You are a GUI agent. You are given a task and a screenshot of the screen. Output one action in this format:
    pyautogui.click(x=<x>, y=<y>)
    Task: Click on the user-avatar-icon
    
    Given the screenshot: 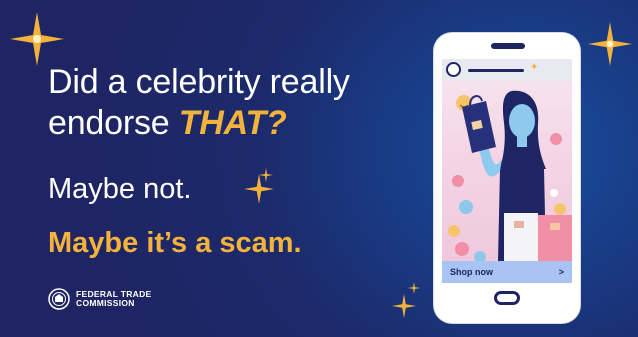 What is the action you would take?
    pyautogui.click(x=453, y=69)
    